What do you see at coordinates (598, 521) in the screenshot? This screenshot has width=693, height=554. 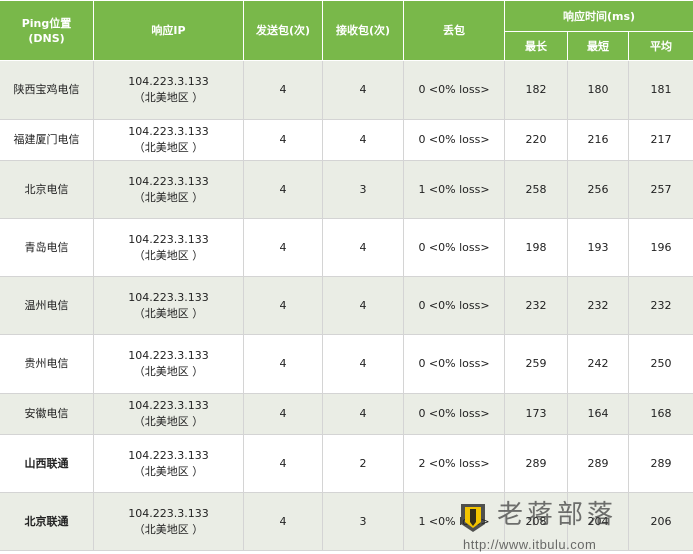 I see `cell-min: 204` at bounding box center [598, 521].